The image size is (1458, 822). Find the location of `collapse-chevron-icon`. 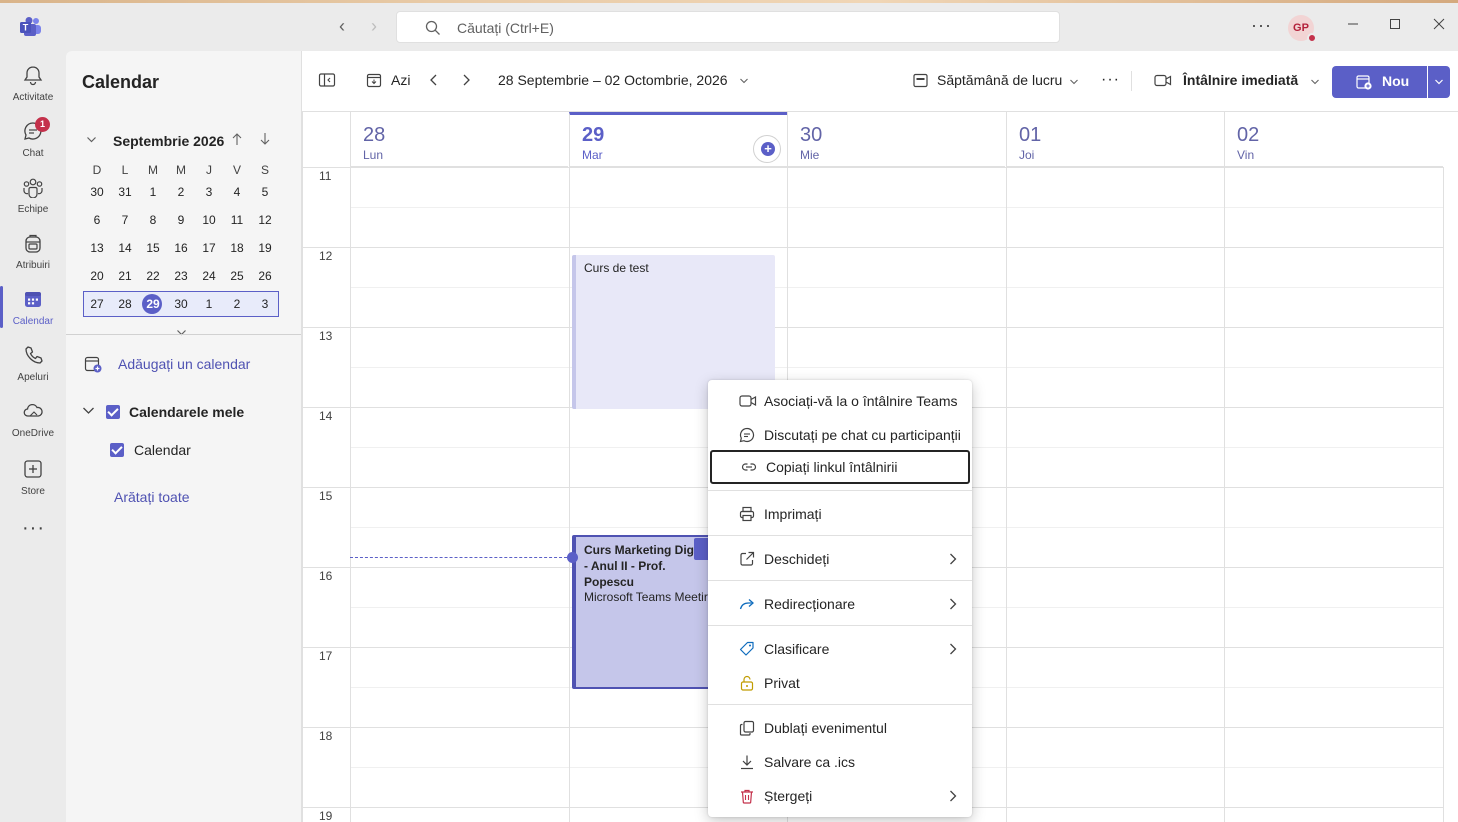

collapse-chevron-icon is located at coordinates (91, 139).